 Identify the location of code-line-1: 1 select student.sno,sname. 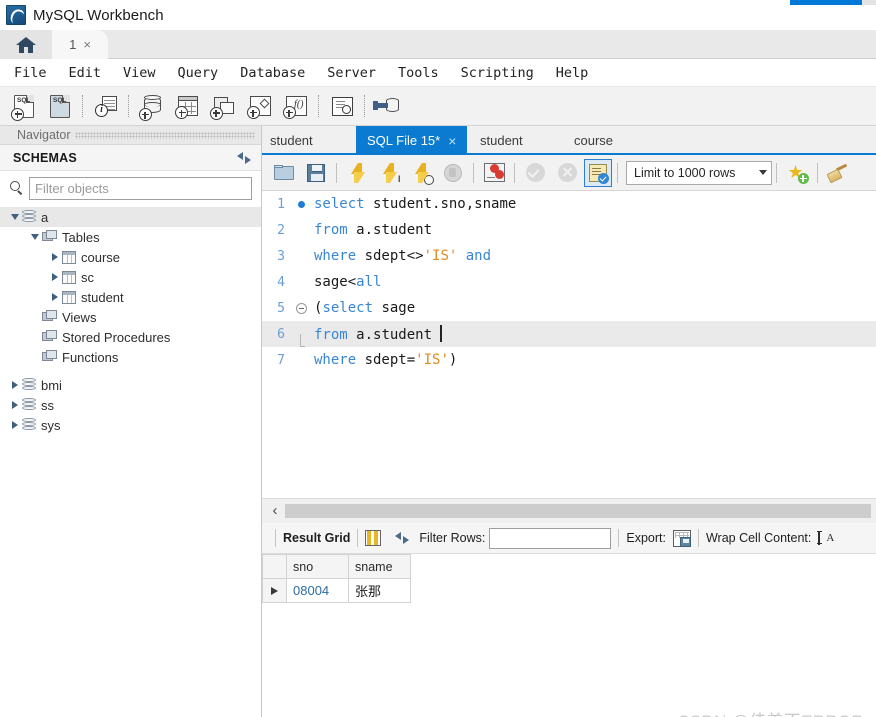
(569, 204).